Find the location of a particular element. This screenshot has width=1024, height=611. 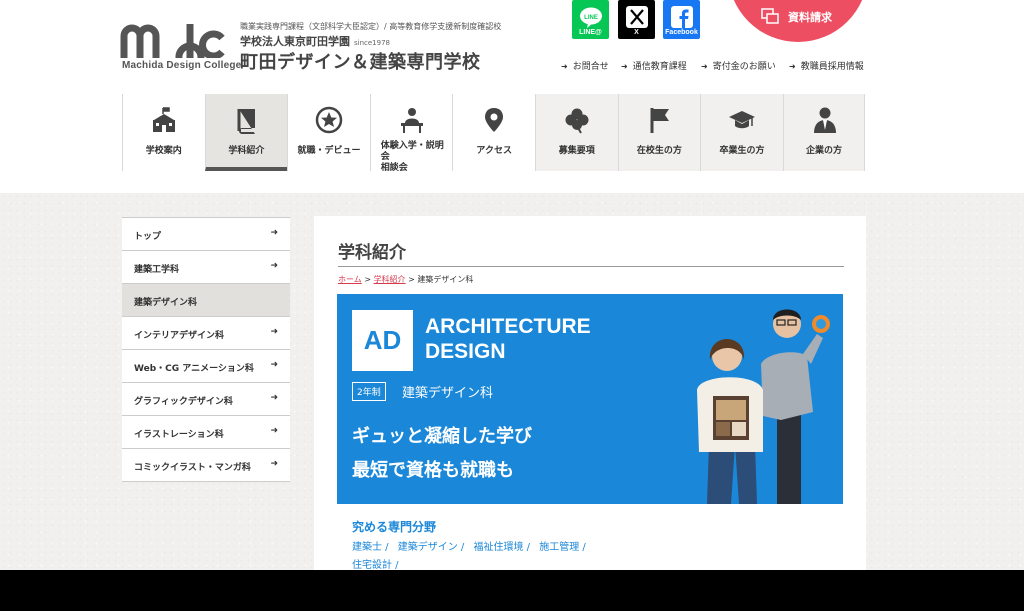

nav-access: アクセス is located at coordinates (493, 132).